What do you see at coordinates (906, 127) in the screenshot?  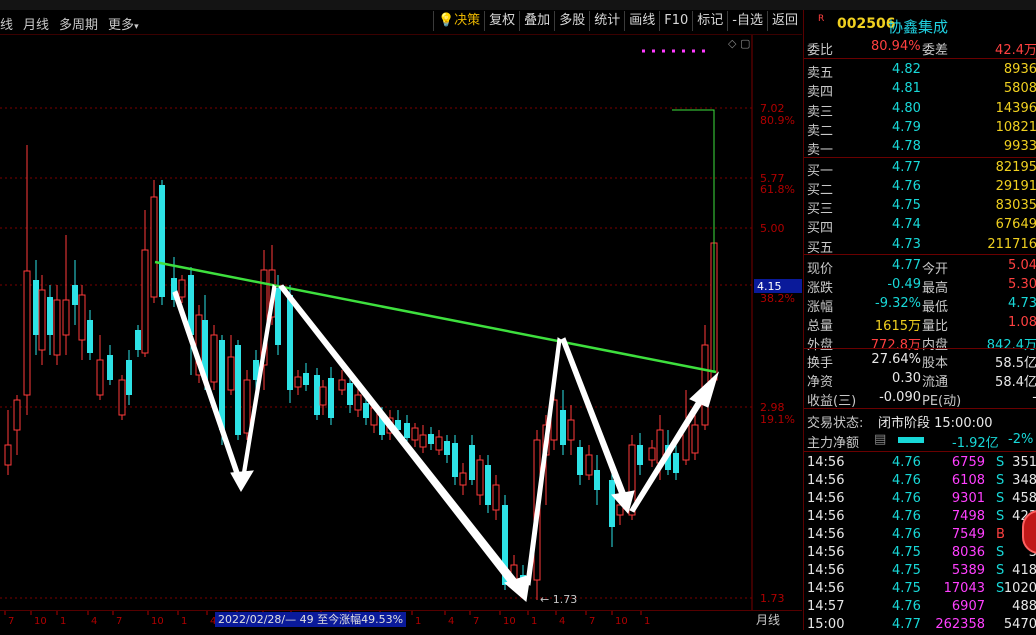 I see `order-price: 4.79` at bounding box center [906, 127].